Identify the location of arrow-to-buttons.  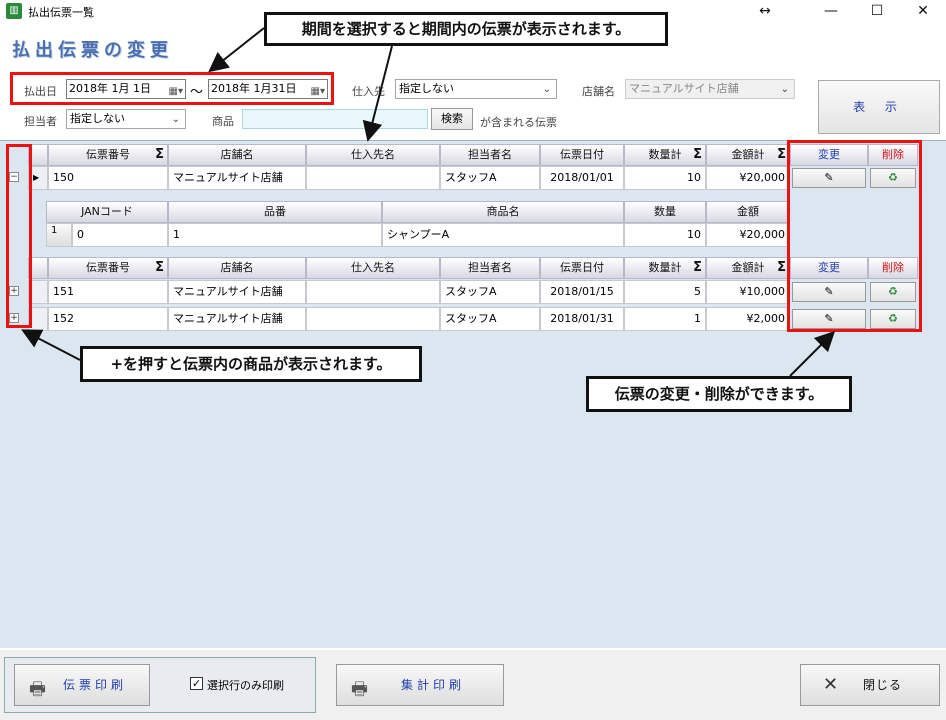
(812, 353).